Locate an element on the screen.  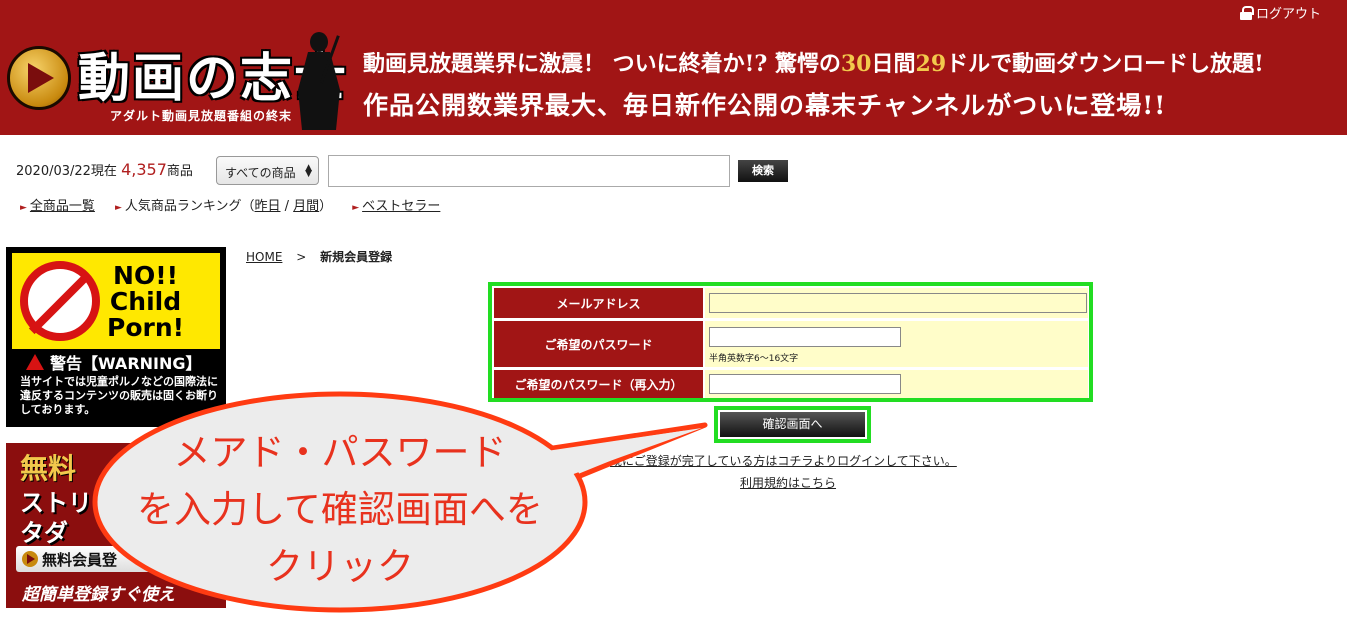
logo-play-icon is located at coordinates (39, 78).